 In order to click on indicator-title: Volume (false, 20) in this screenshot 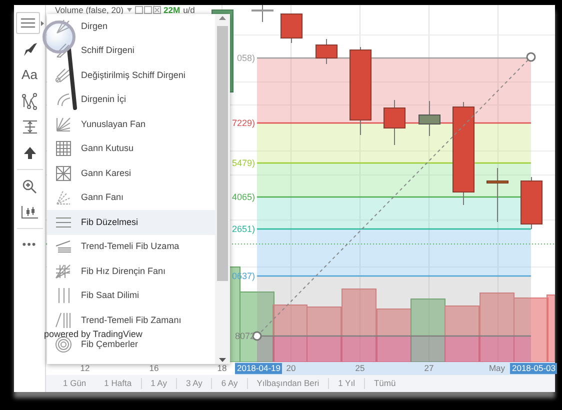, I will do `click(89, 10)`.